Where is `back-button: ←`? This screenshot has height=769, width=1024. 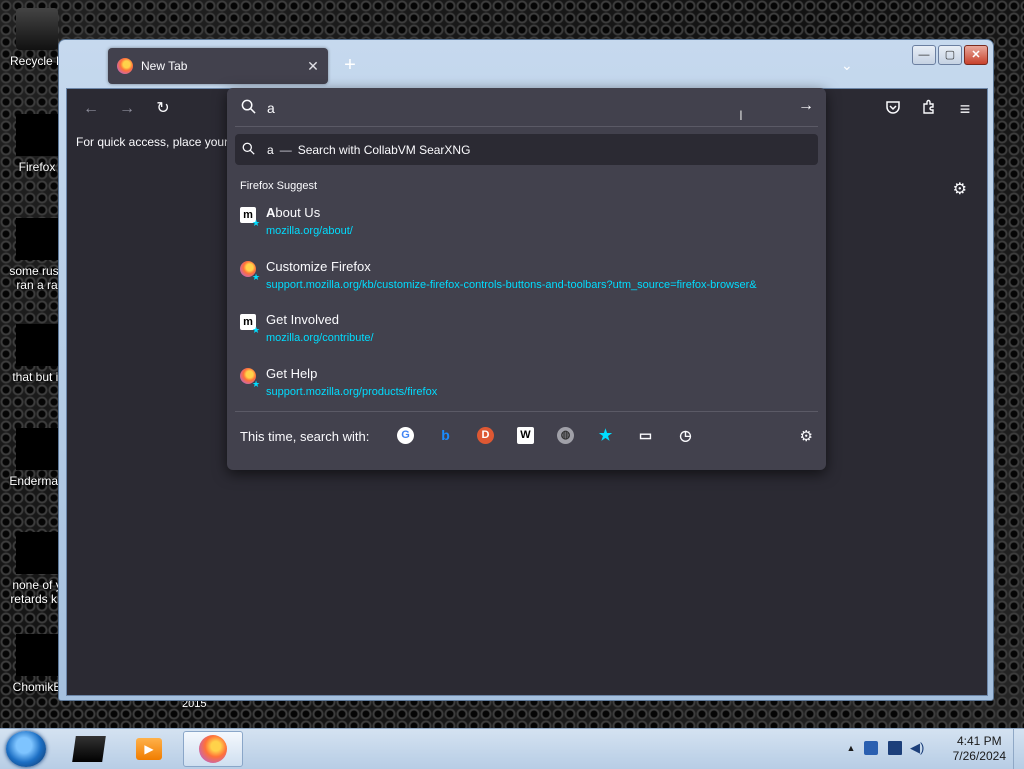 back-button: ← is located at coordinates (91, 109).